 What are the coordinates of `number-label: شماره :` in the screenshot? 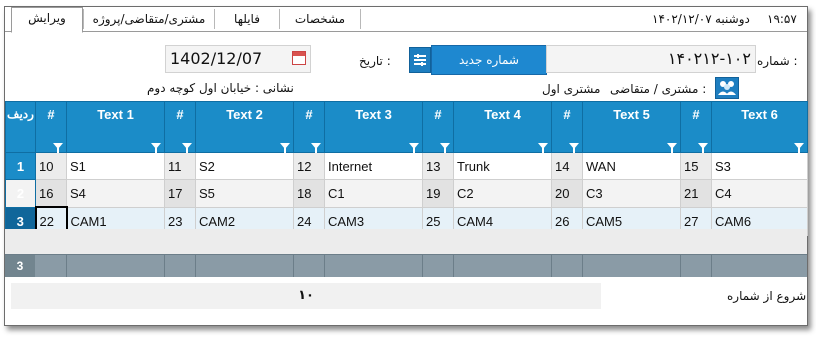 It's located at (777, 61).